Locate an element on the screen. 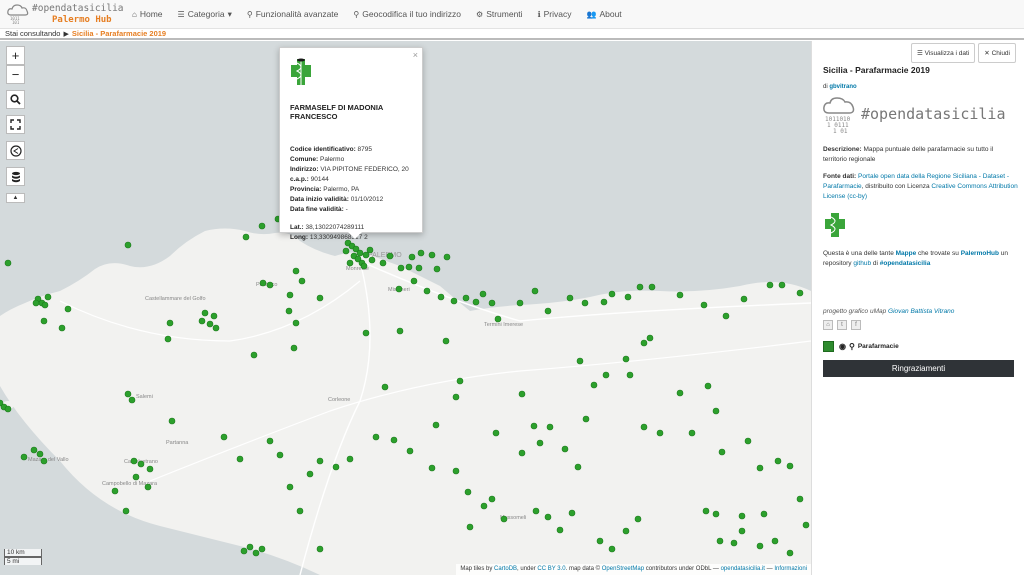 The height and width of the screenshot is (575, 1024). facebook-icon: f is located at coordinates (856, 325).